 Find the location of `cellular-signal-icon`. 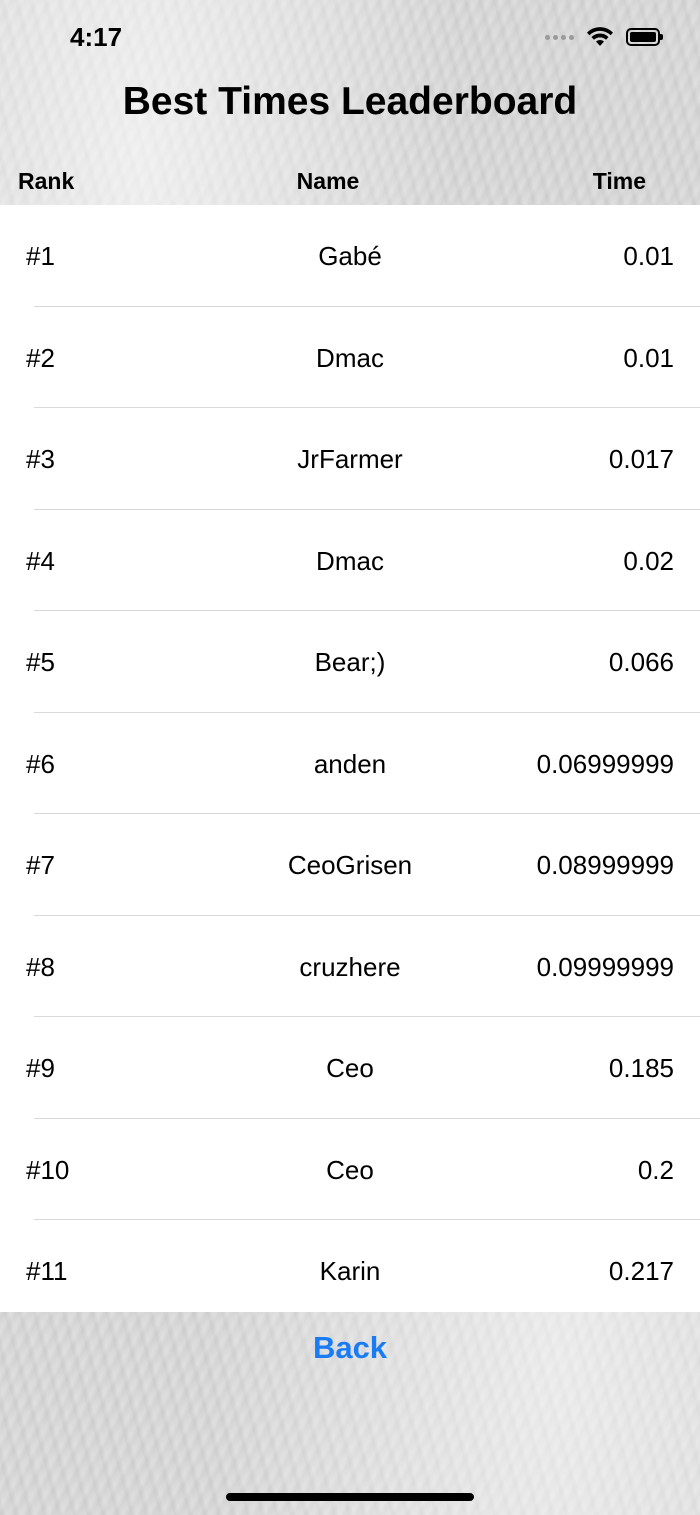

cellular-signal-icon is located at coordinates (559, 37).